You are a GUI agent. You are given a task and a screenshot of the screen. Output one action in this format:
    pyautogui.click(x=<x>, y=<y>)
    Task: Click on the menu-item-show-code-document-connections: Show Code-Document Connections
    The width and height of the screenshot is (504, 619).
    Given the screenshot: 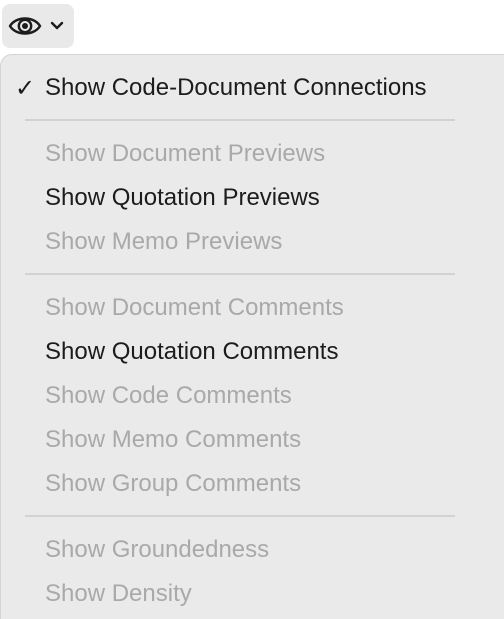 What is the action you would take?
    pyautogui.click(x=236, y=88)
    